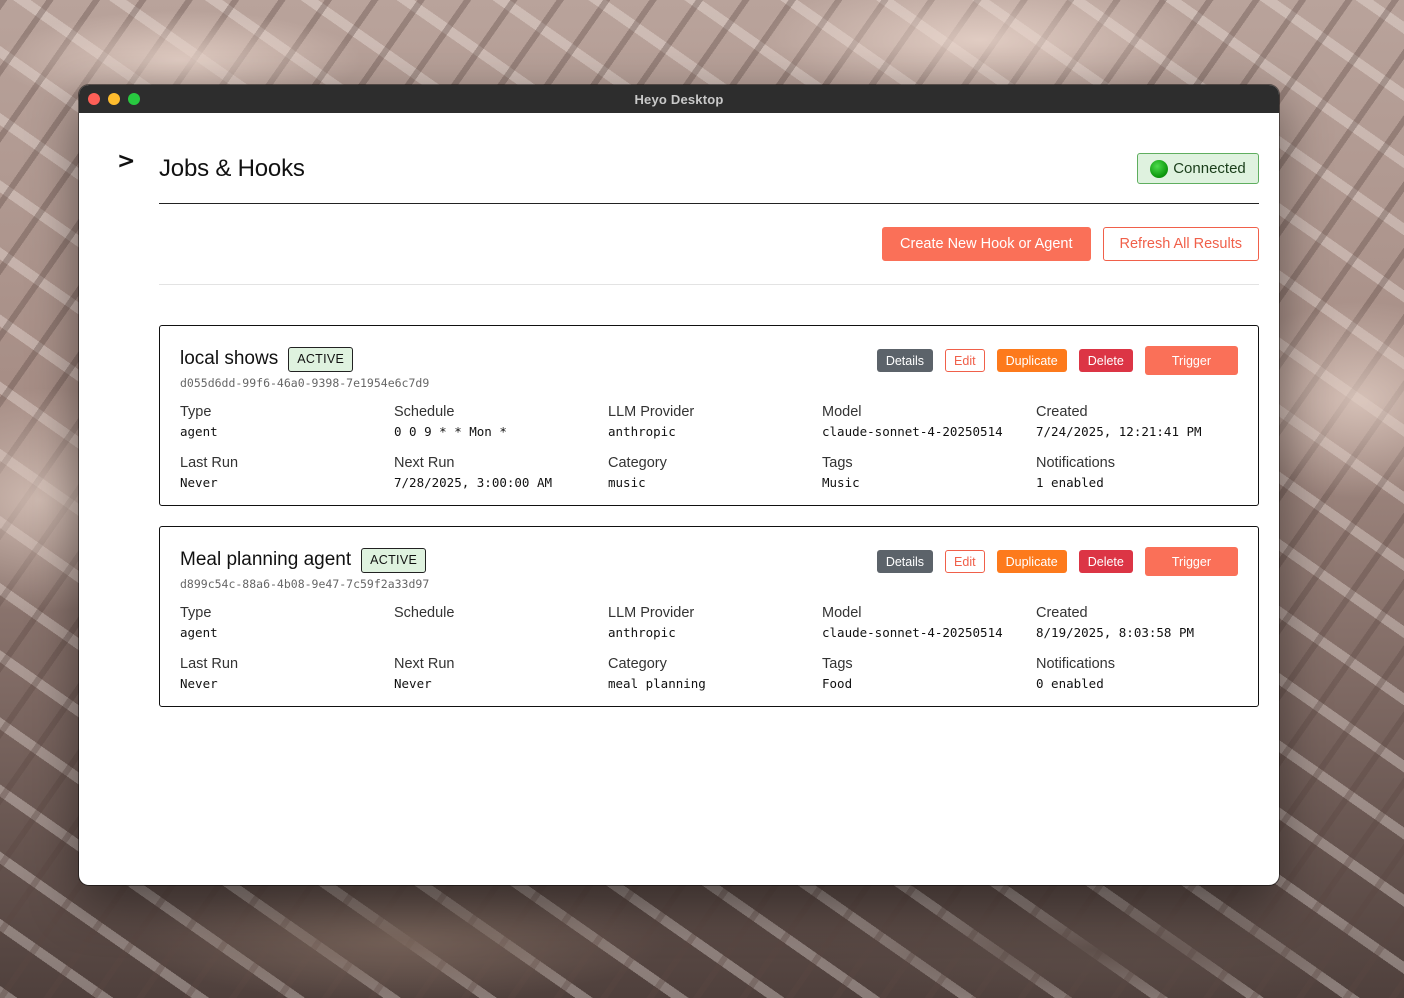 The height and width of the screenshot is (998, 1404). I want to click on field-value: Music, so click(841, 482).